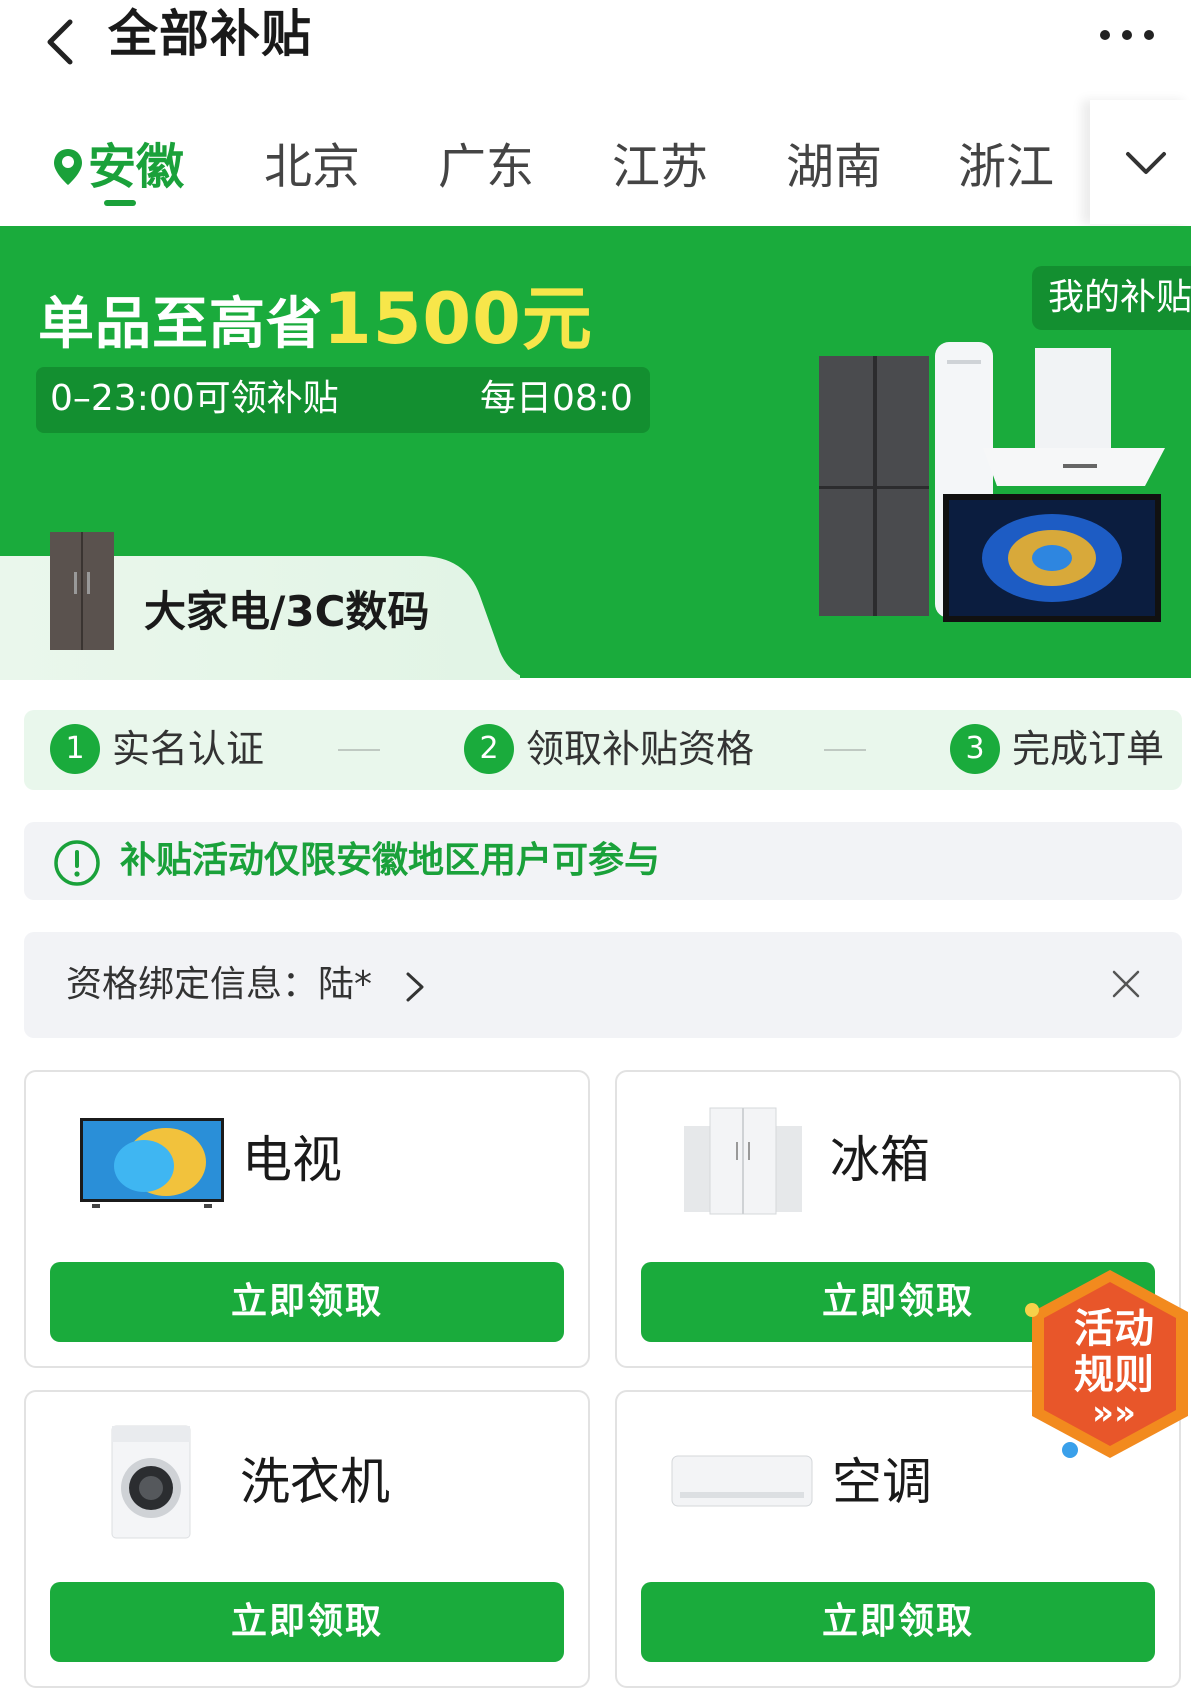 This screenshot has height=1688, width=1191. Describe the element at coordinates (194, 398) in the screenshot. I see `claim-time-left: 0–23:00可领补贴` at that location.